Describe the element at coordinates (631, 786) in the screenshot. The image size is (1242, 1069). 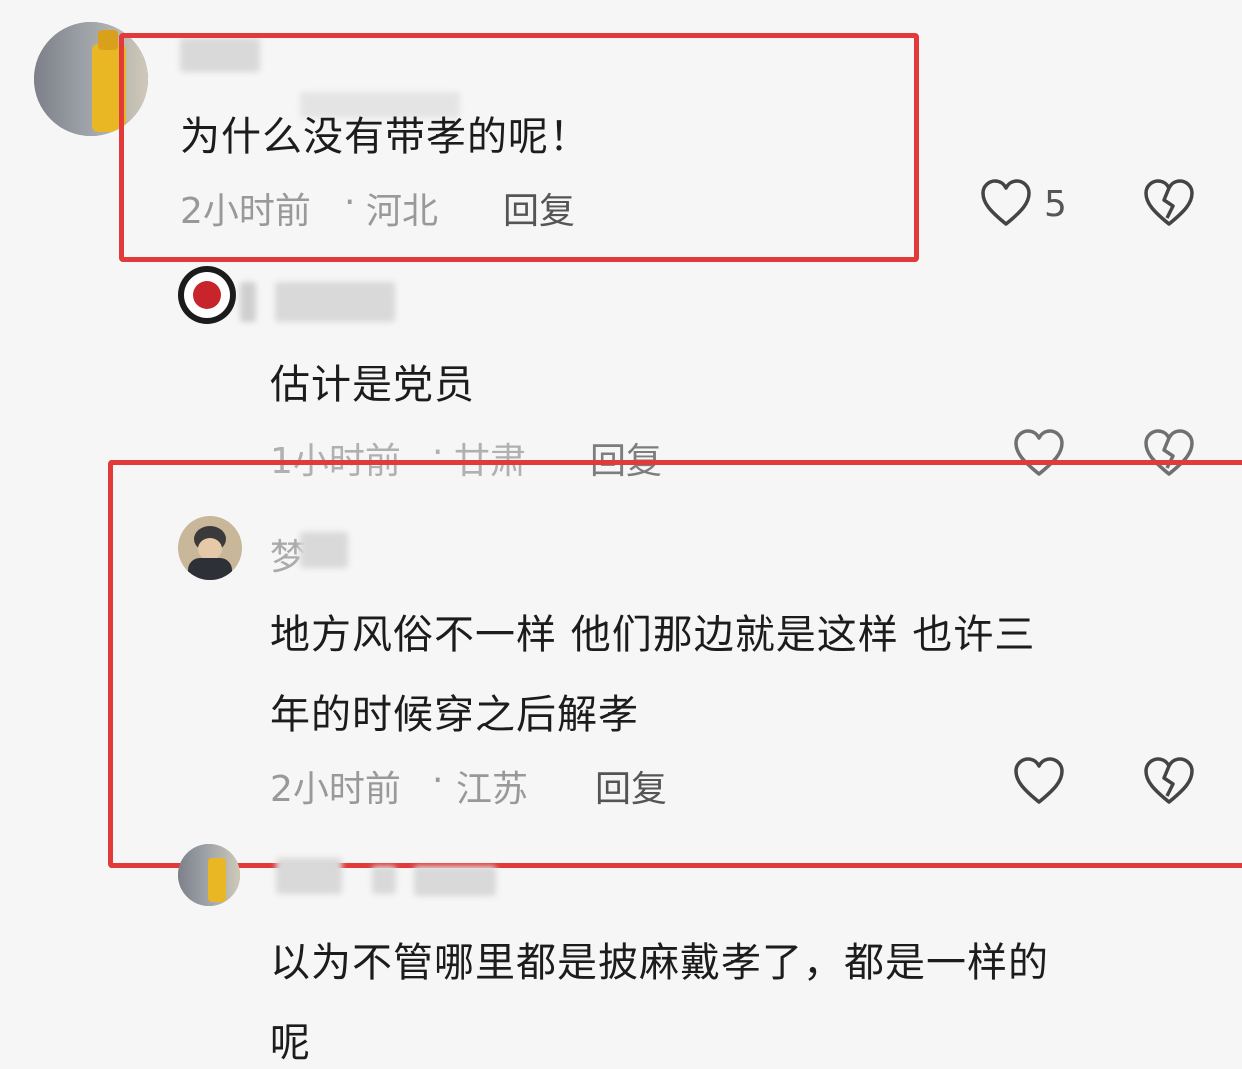
I see `reply-button: 回复` at that location.